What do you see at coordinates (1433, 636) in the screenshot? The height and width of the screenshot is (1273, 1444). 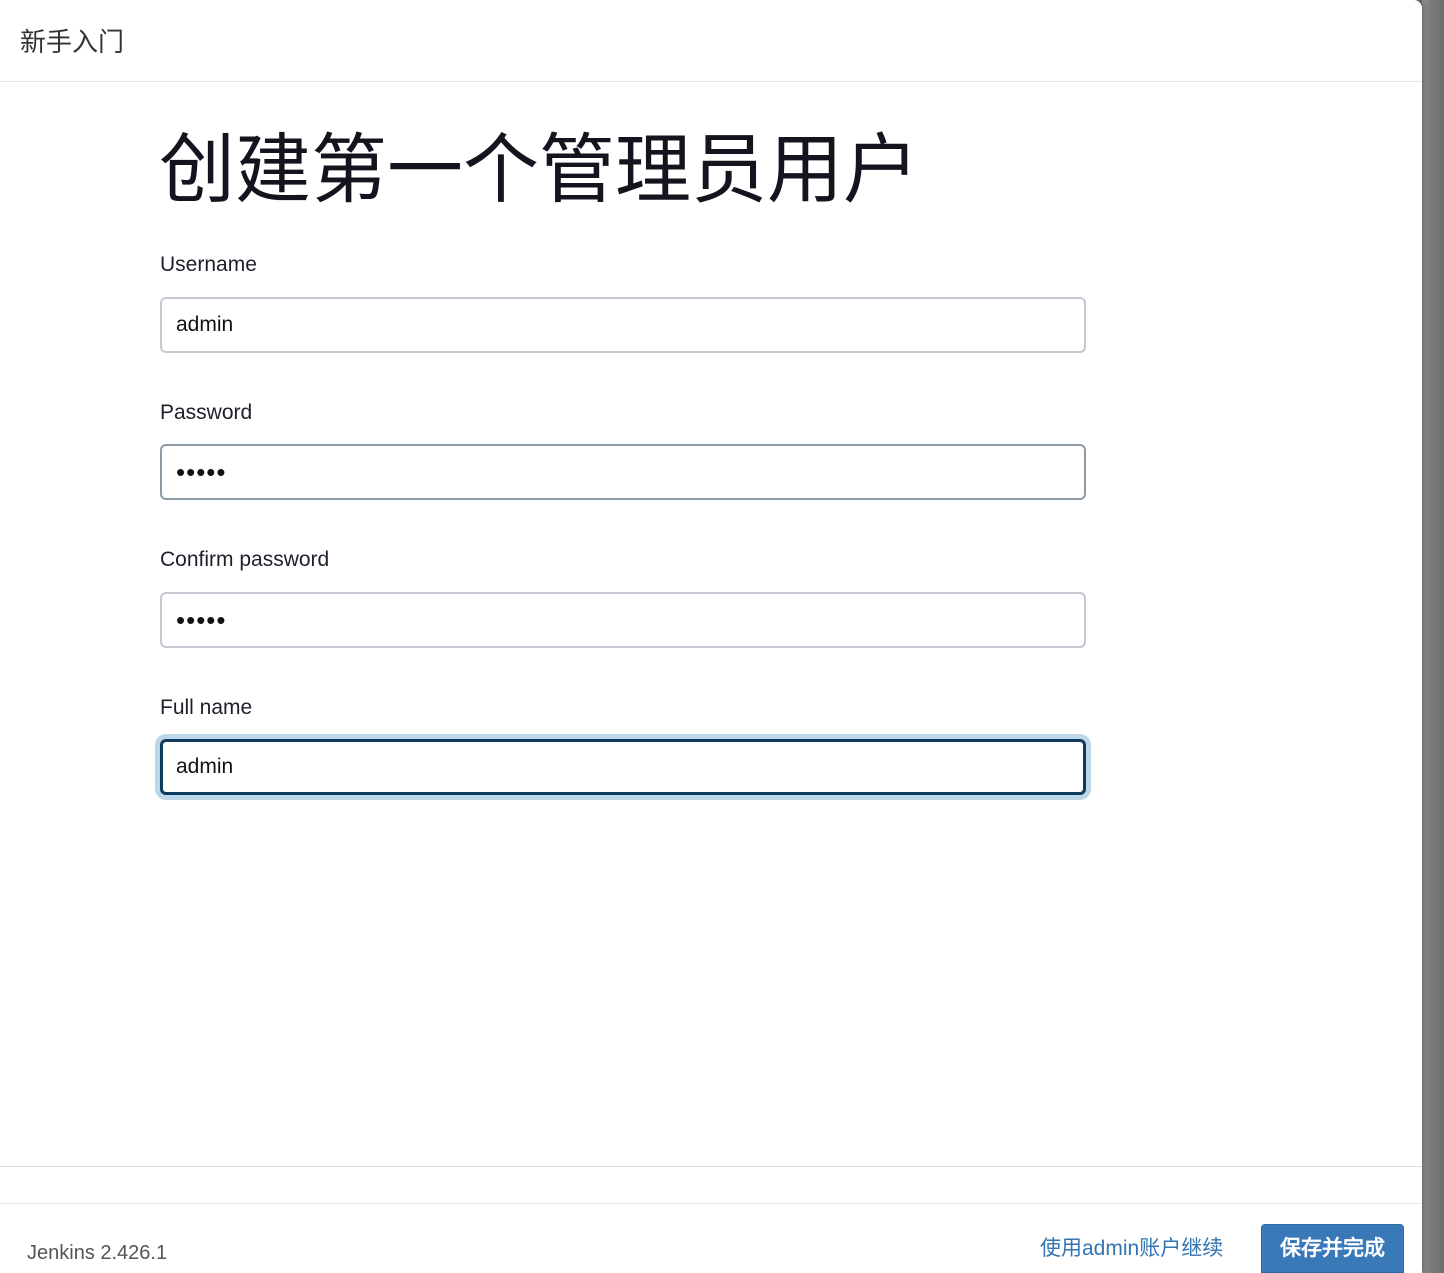 I see `modal-backdrop` at bounding box center [1433, 636].